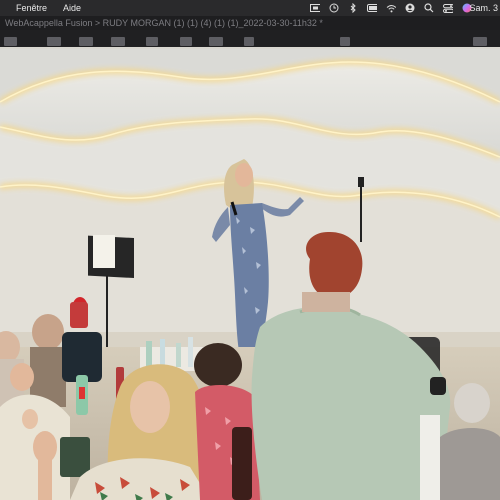  What do you see at coordinates (429, 8) in the screenshot?
I see `search-icon` at bounding box center [429, 8].